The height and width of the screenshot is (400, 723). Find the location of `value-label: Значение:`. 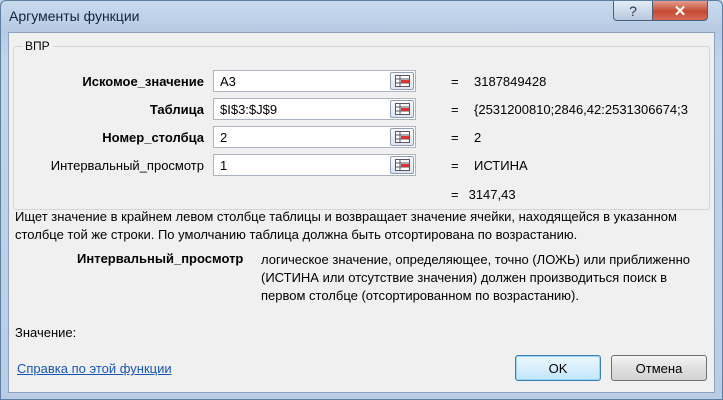

value-label: Значение: is located at coordinates (46, 332).